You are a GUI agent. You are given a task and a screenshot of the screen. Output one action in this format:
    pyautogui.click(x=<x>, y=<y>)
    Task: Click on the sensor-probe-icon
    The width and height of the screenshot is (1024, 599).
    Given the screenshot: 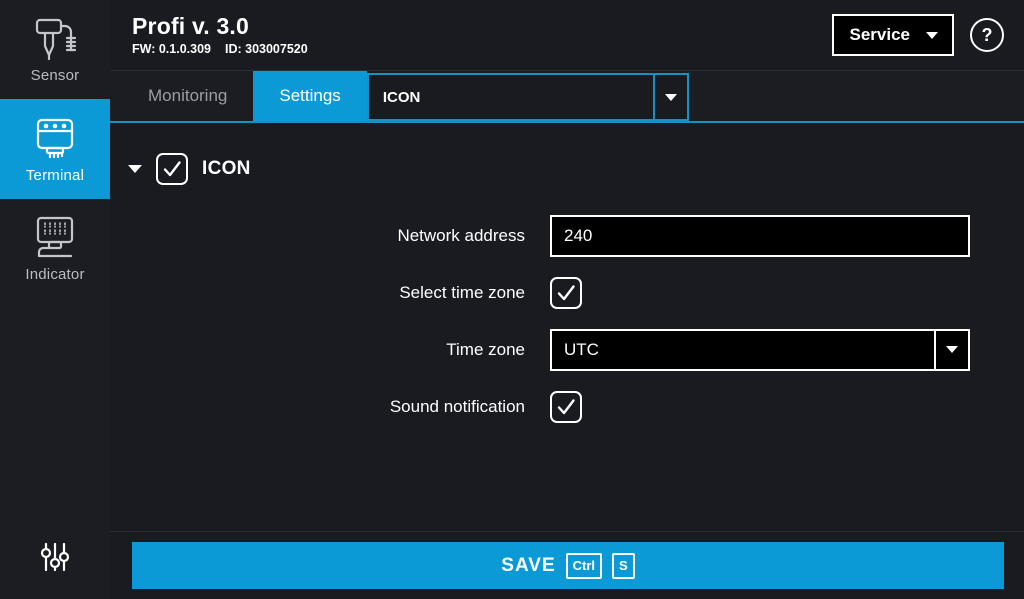 What is the action you would take?
    pyautogui.click(x=55, y=39)
    